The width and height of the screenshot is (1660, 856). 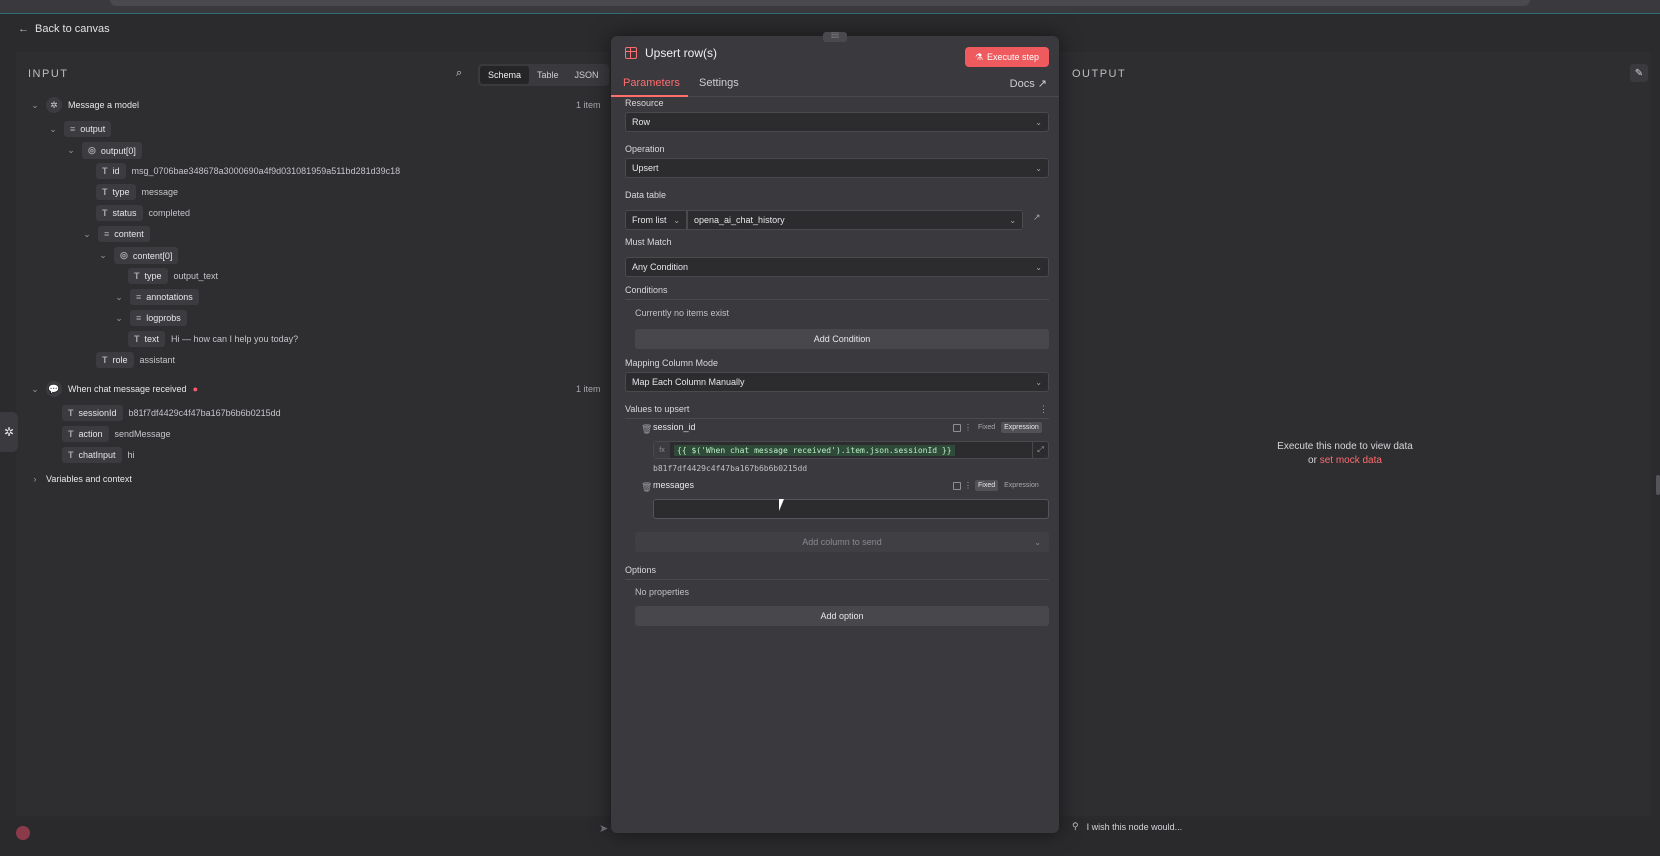 What do you see at coordinates (548, 75) in the screenshot?
I see `tab-table: Table` at bounding box center [548, 75].